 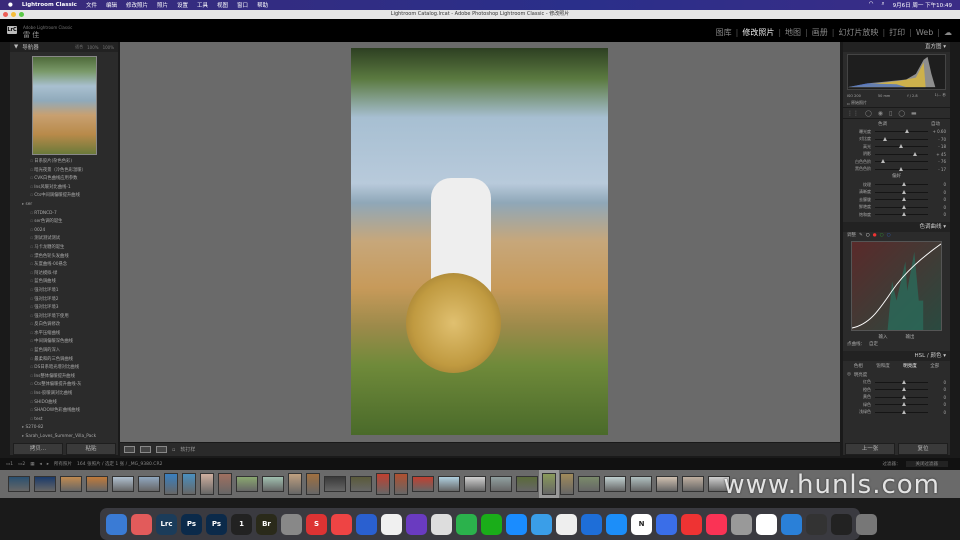 I want to click on preset-item: 强对比环境下使用, so click(x=64, y=317).